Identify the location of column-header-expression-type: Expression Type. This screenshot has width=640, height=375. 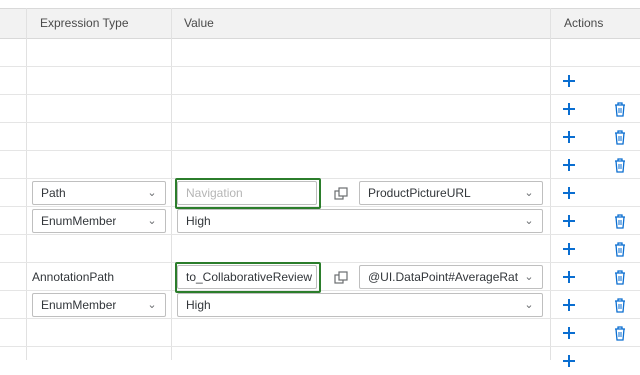
(84, 23).